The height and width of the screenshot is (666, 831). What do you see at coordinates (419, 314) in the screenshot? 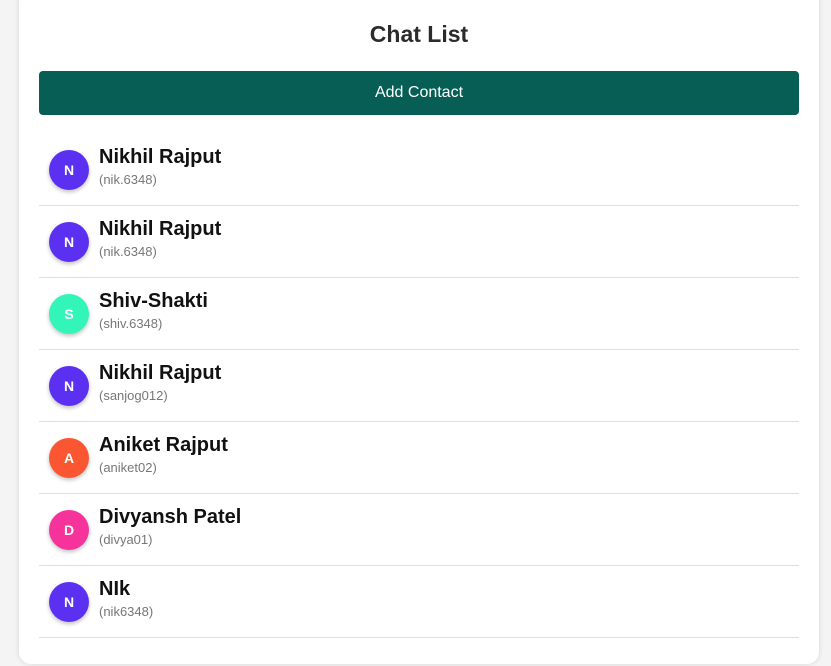
I see `contact-item: S Shiv-Shakti (shiv.6348)` at bounding box center [419, 314].